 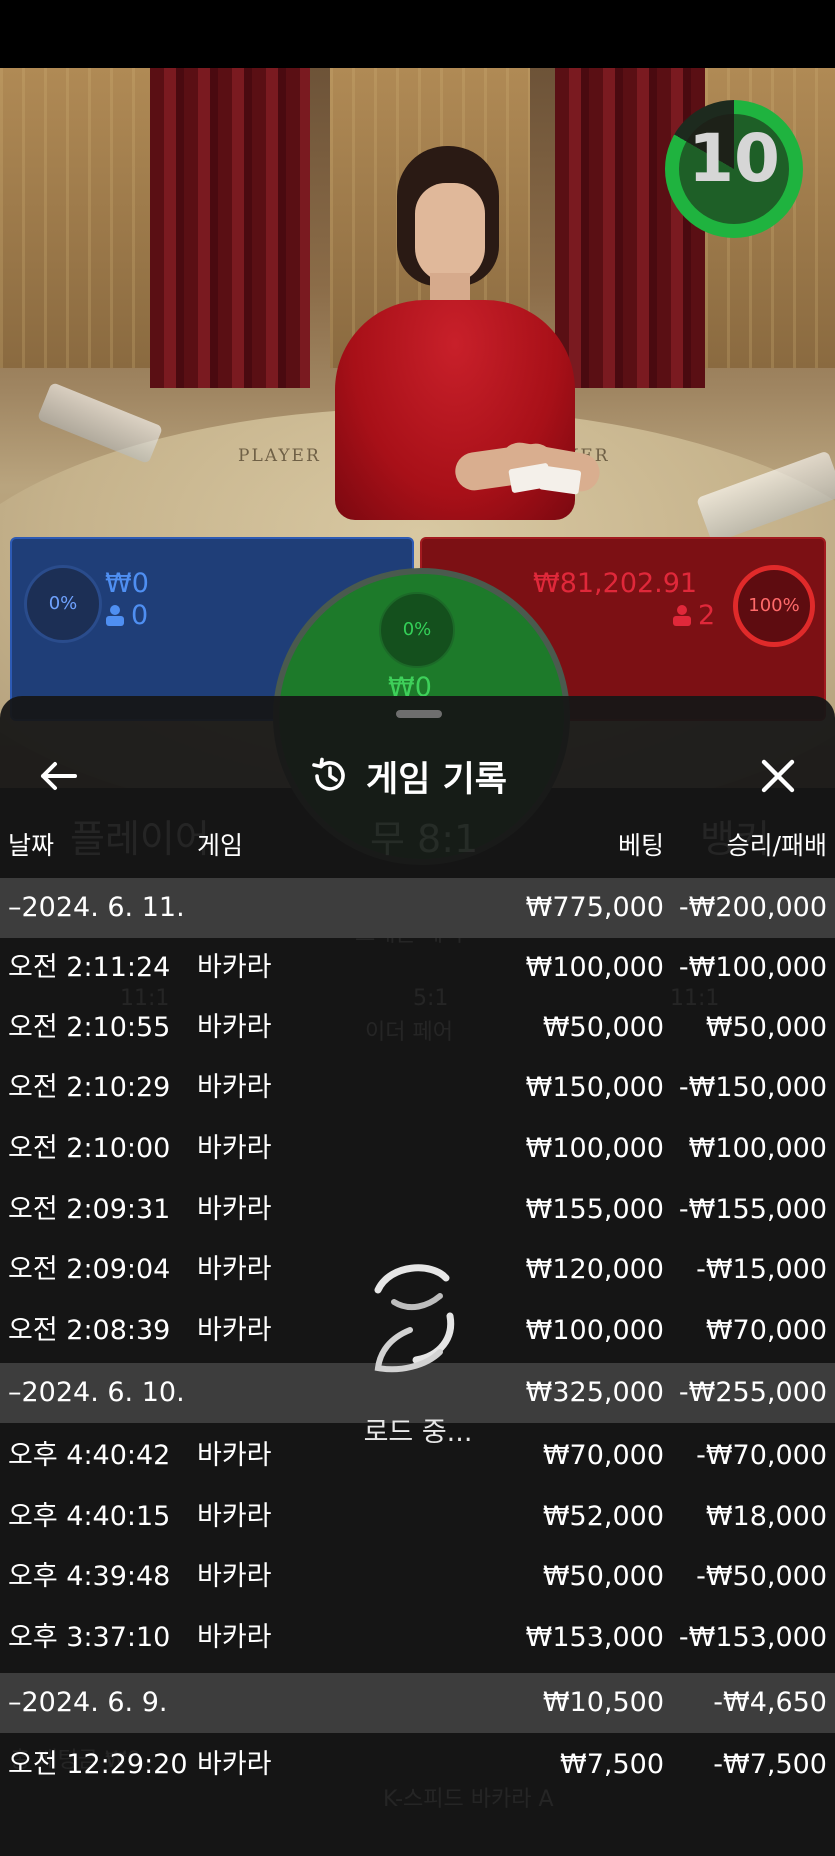 I want to click on row-result: -₩50,000, so click(x=761, y=1576).